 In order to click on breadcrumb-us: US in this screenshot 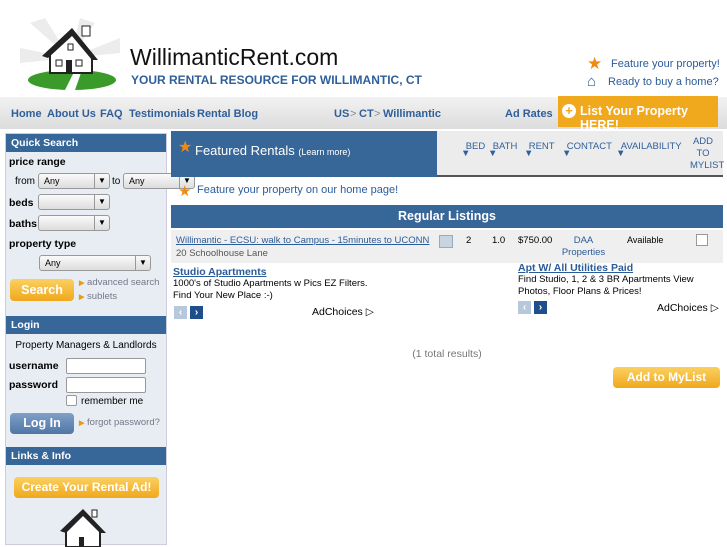, I will do `click(341, 114)`.